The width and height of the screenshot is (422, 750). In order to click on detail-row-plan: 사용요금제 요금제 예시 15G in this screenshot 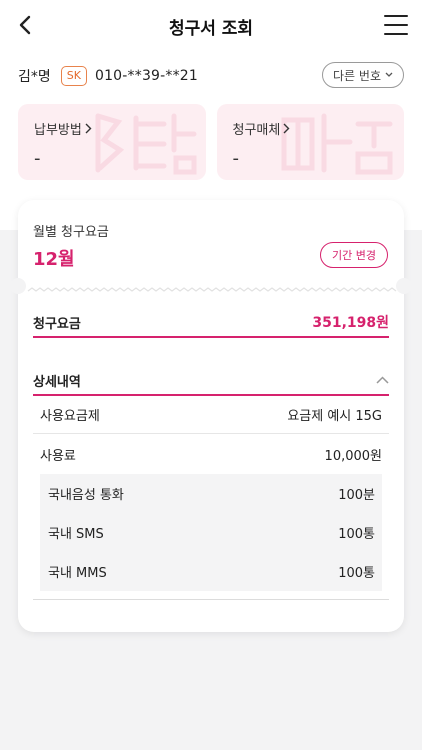, I will do `click(211, 415)`.